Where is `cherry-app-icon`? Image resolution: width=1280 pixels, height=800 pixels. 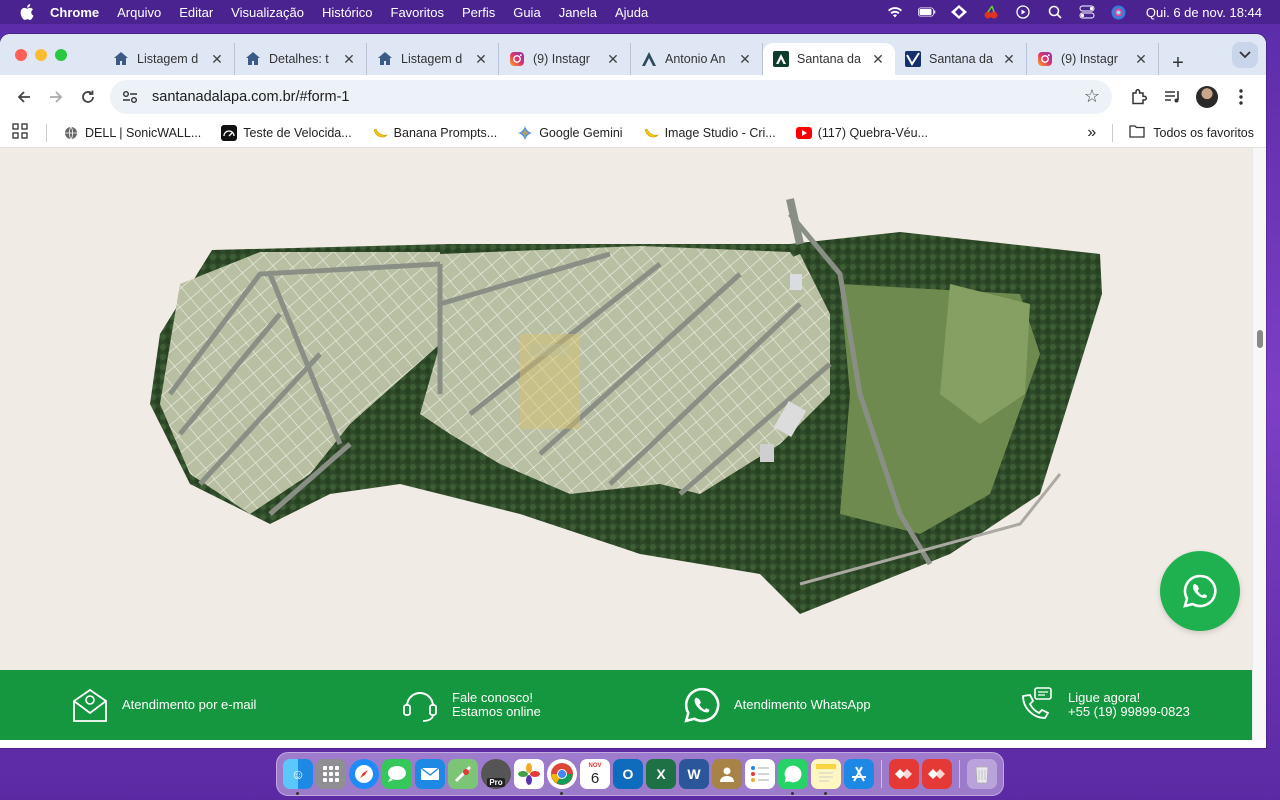
cherry-app-icon is located at coordinates (991, 12).